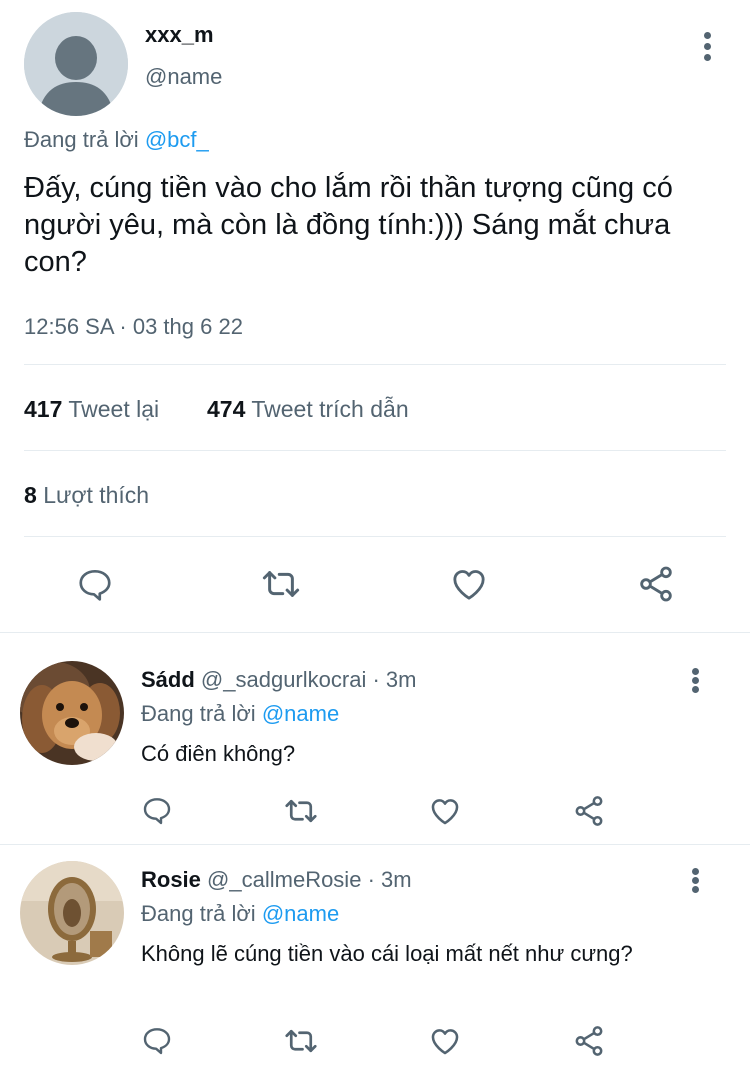 This screenshot has height=1068, width=750. What do you see at coordinates (168, 679) in the screenshot?
I see `reply-author-name: Sádd` at bounding box center [168, 679].